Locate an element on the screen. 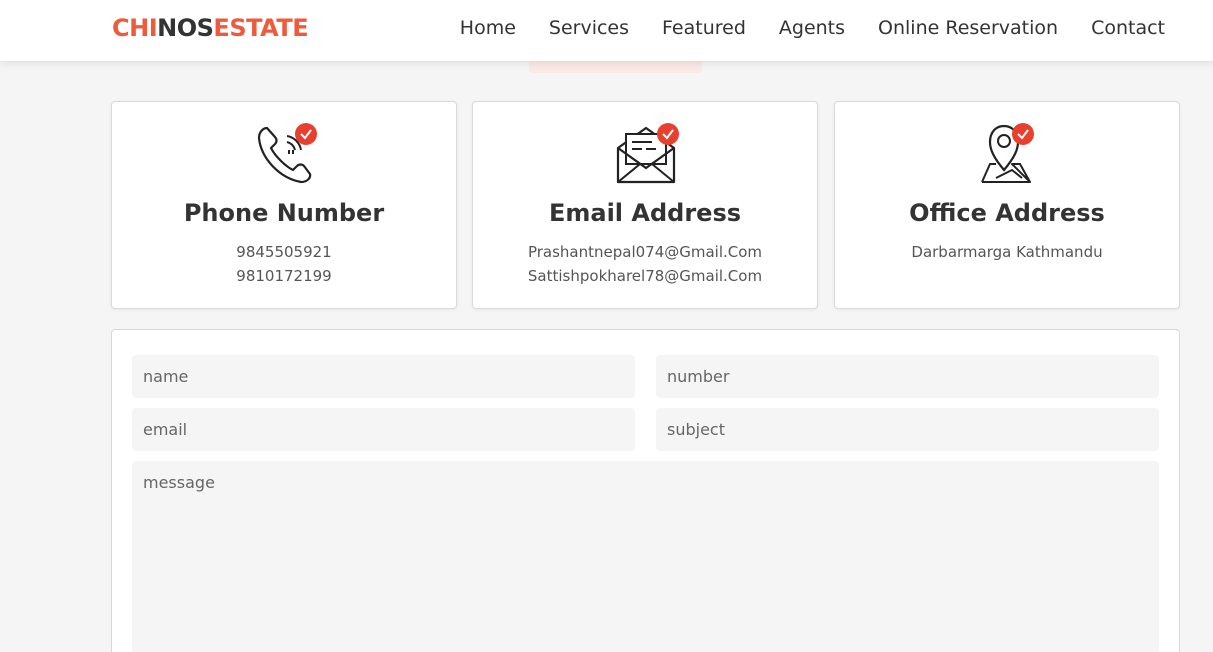 The image size is (1213, 652). card-title: Email Address is located at coordinates (645, 213).